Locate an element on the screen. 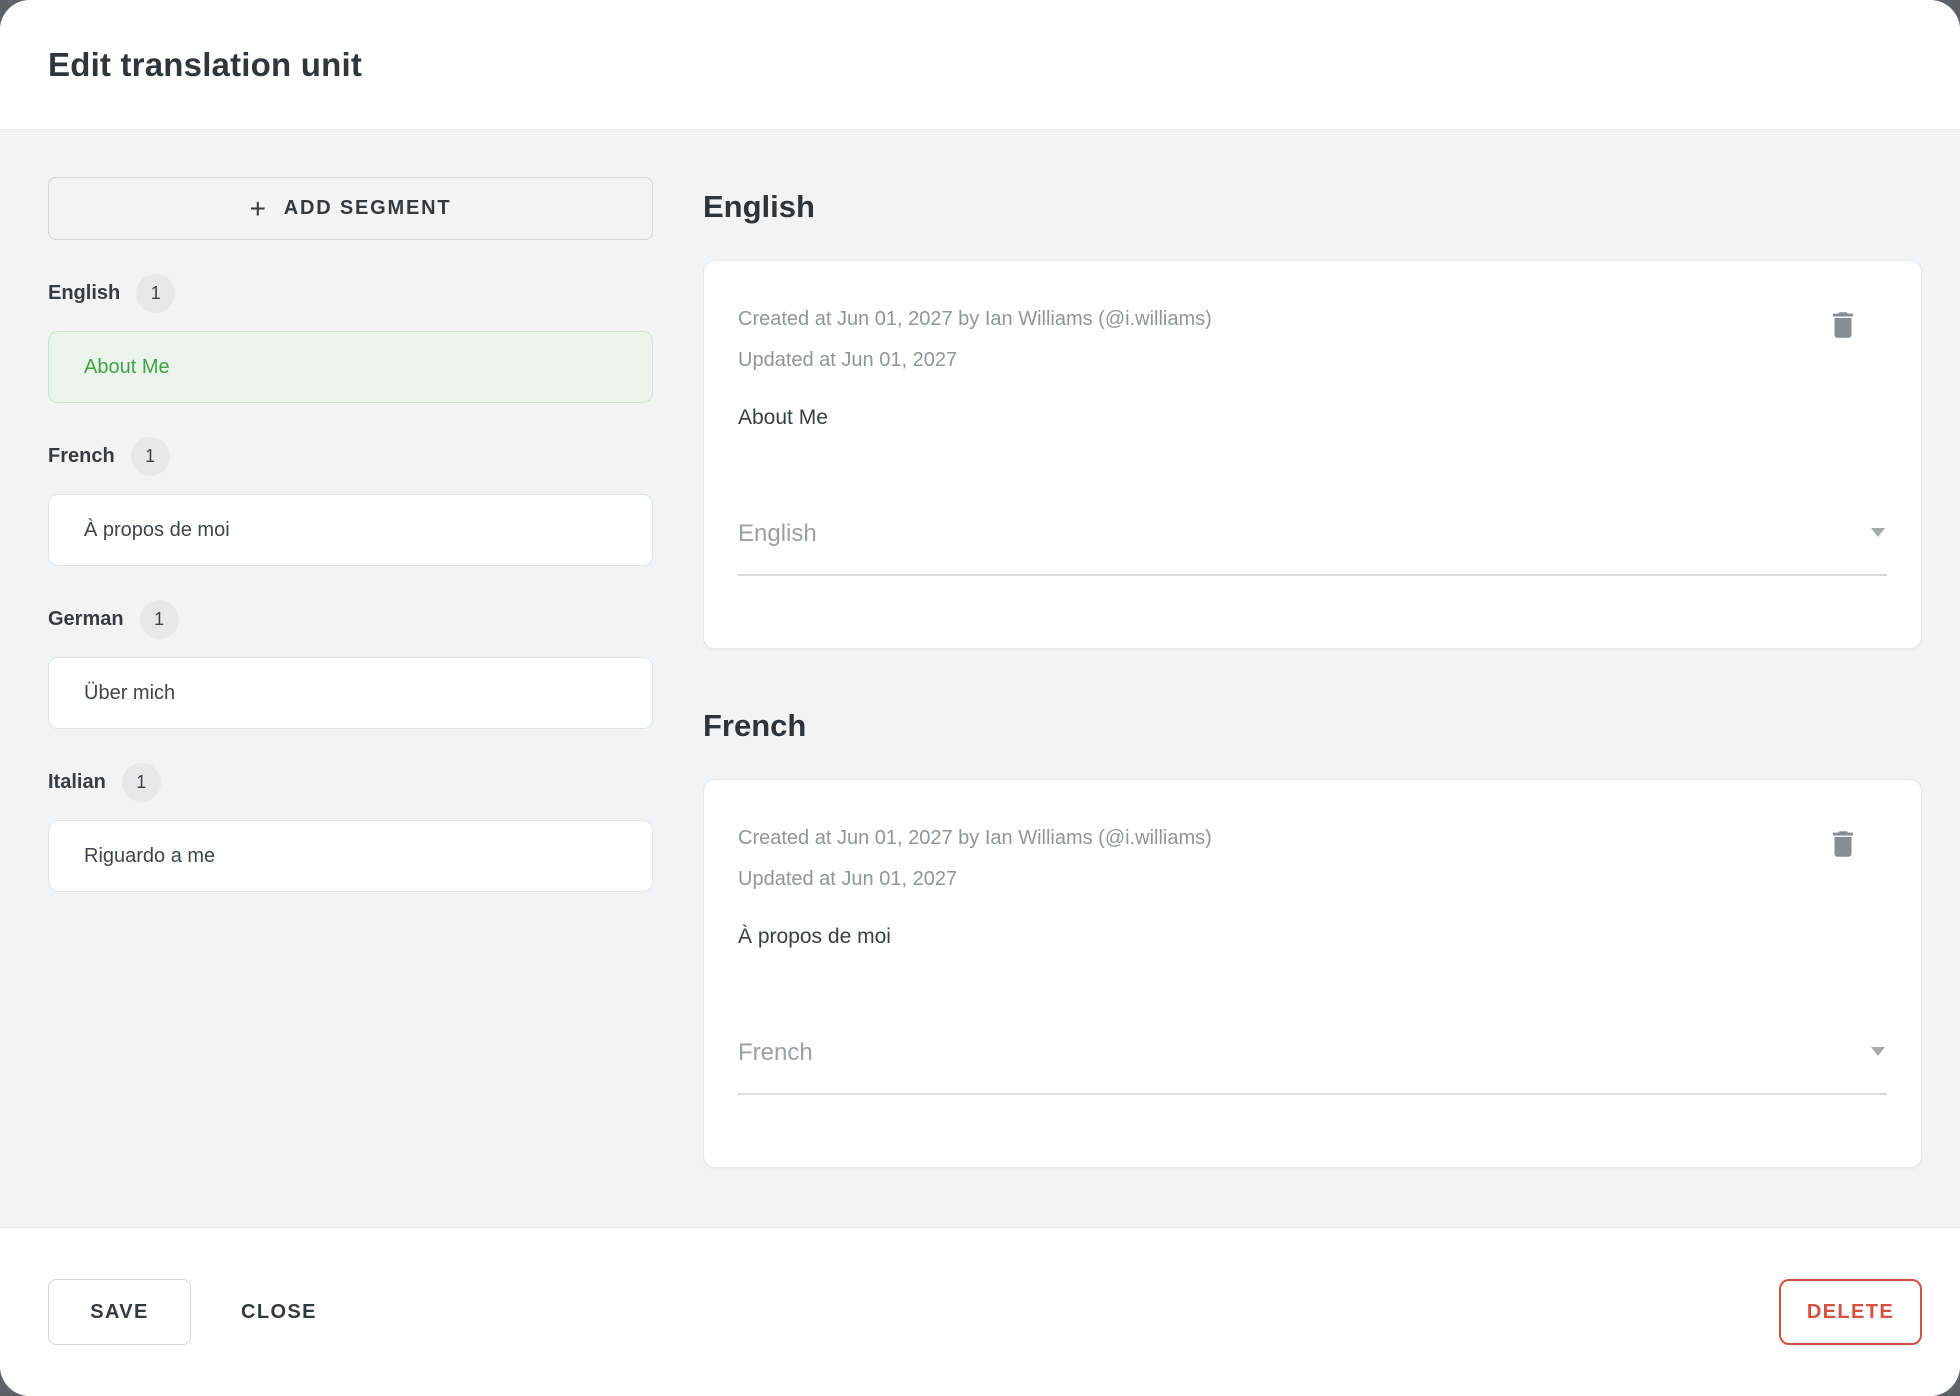 Image resolution: width=1960 pixels, height=1396 pixels. lang-label: Italian is located at coordinates (77, 781).